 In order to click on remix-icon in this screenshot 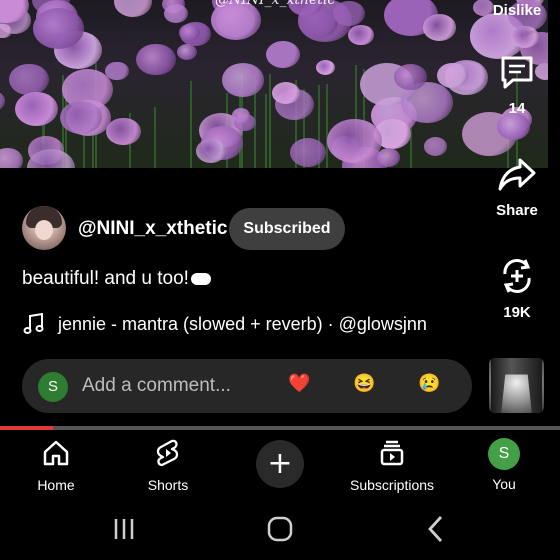, I will do `click(517, 276)`.